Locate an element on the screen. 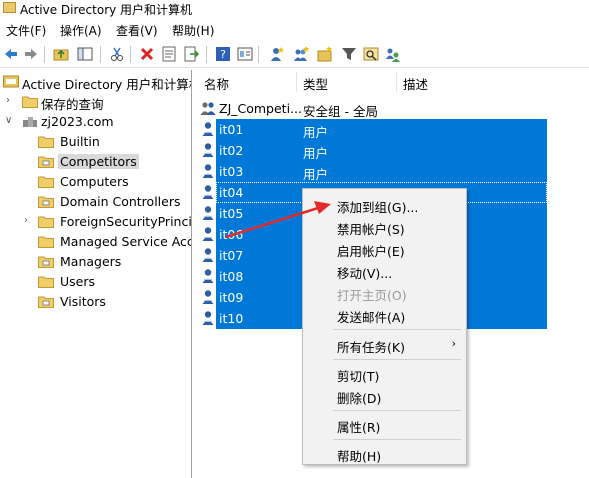  tree-item-users: Users is located at coordinates (95, 282).